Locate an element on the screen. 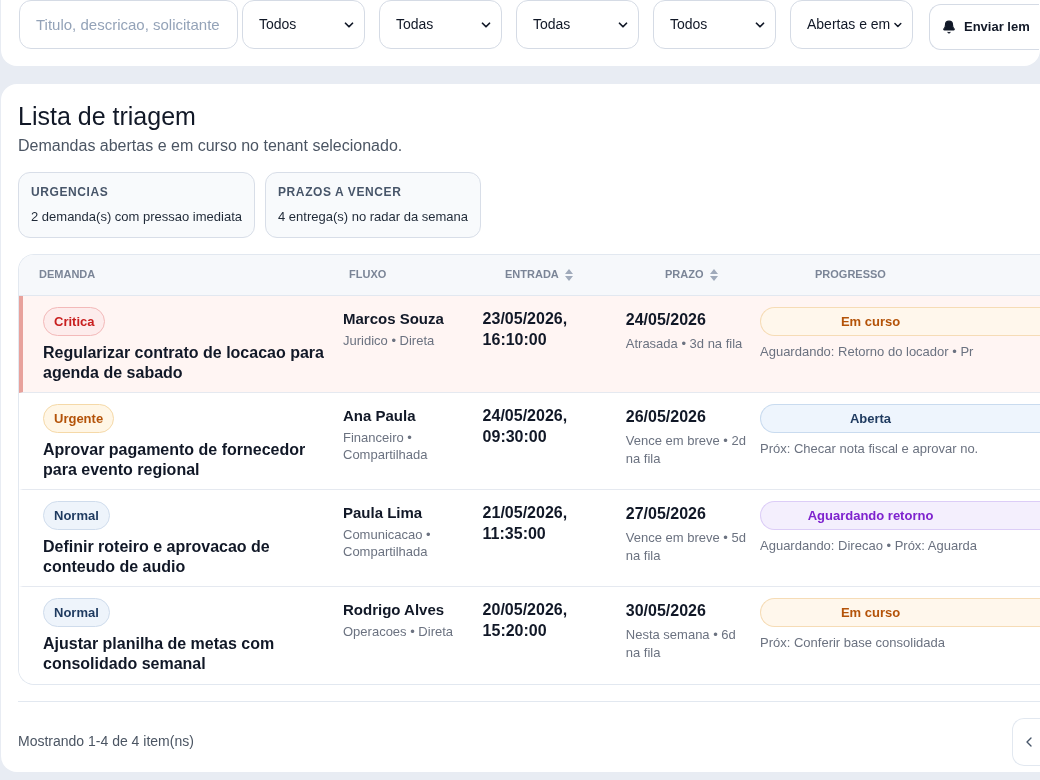  entry-datetime: 23/05/2026, 16:10:00 is located at coordinates (525, 329).